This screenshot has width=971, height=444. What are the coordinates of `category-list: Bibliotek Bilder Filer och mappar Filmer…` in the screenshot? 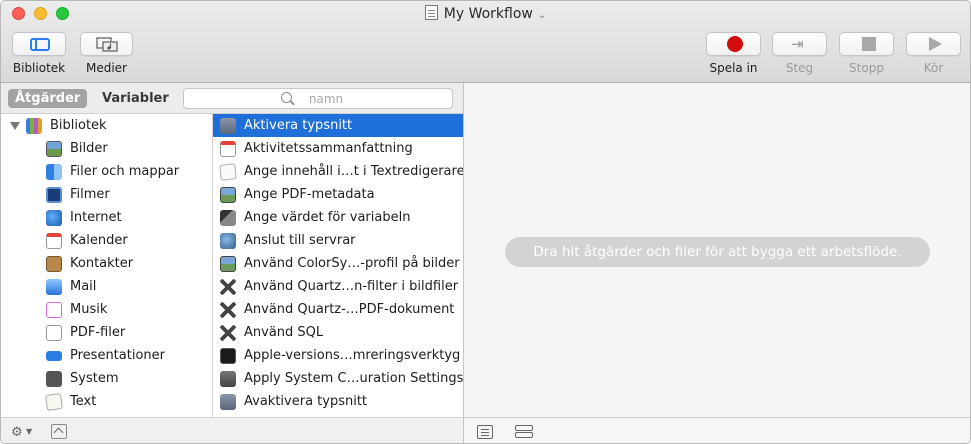 It's located at (107, 265).